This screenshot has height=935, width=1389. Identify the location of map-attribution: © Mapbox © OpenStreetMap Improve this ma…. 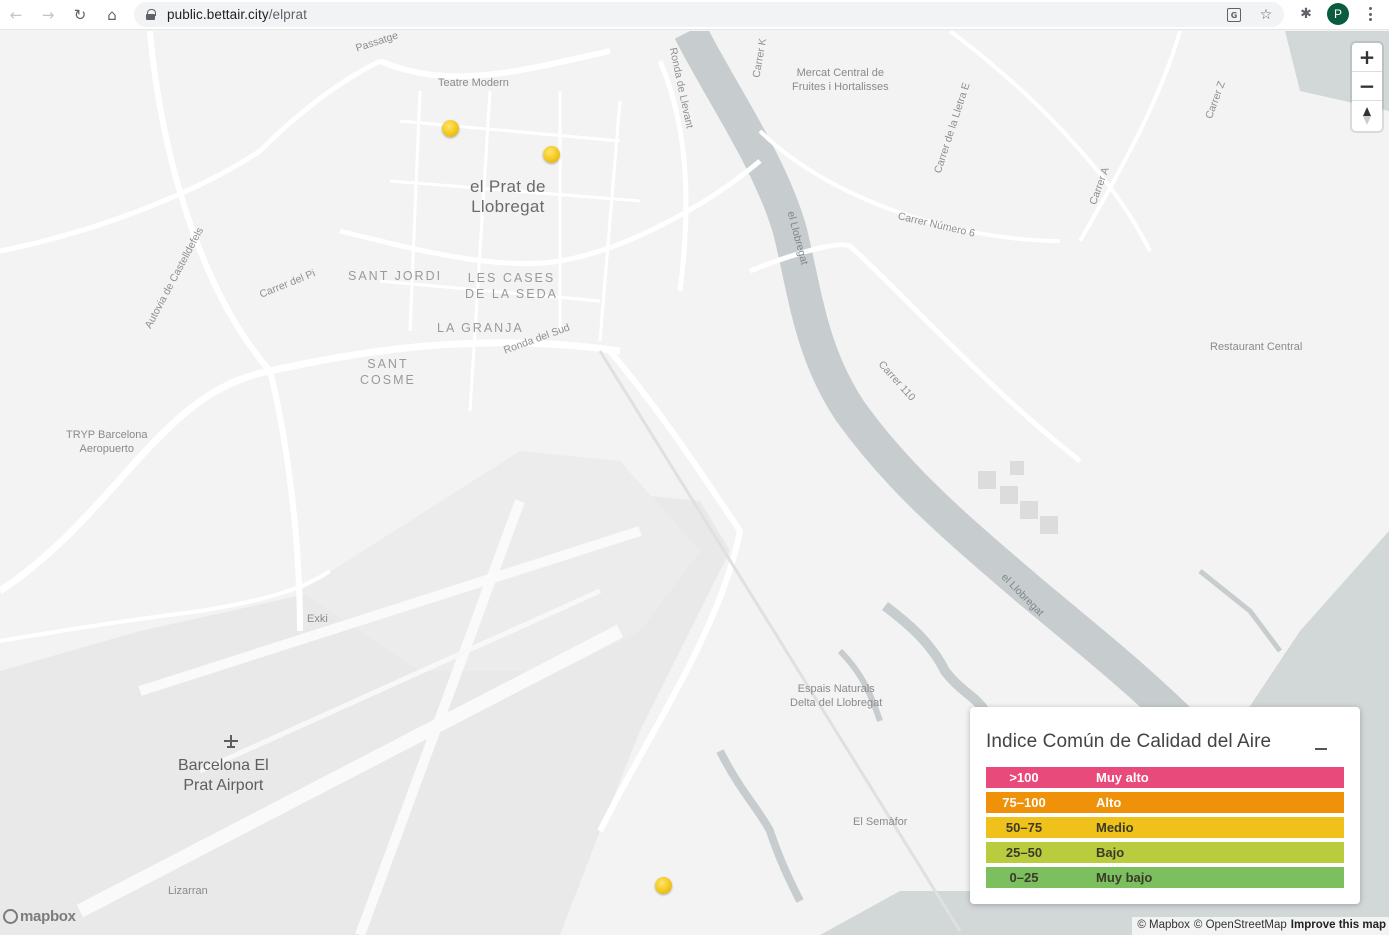
(1260, 926).